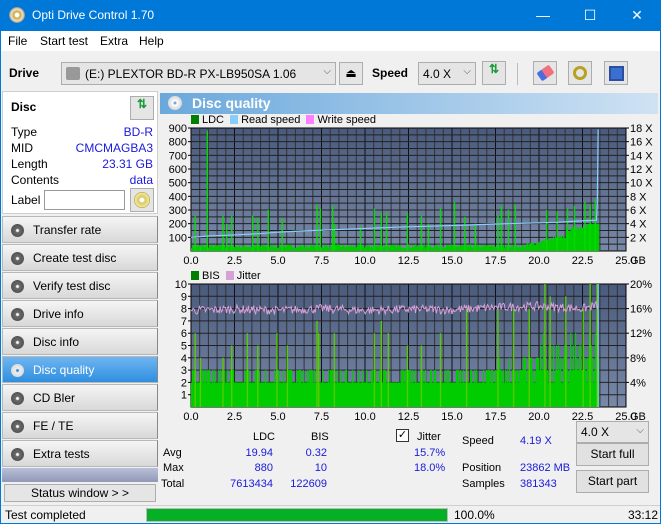 This screenshot has height=524, width=661. Describe the element at coordinates (612, 481) in the screenshot. I see `start-part-button: Start part` at that location.